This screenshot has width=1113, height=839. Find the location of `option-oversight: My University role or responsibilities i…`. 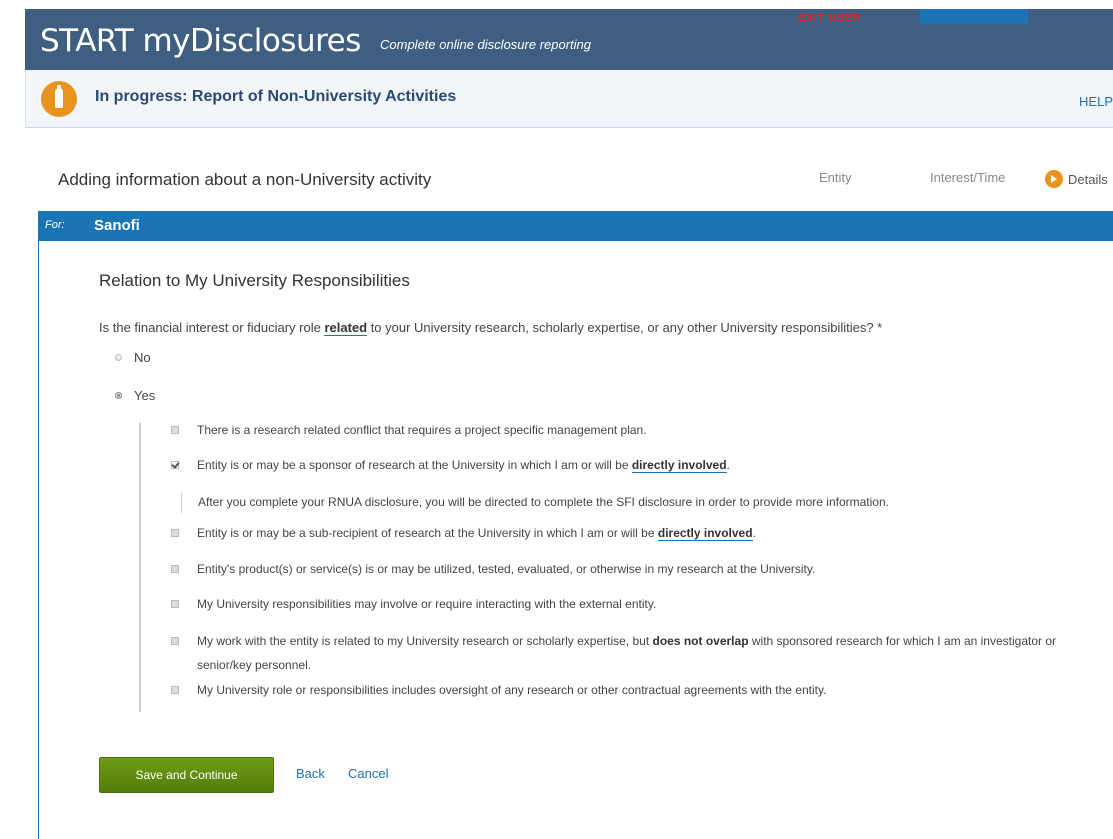

option-oversight: My University role or responsibilities i… is located at coordinates (633, 690).